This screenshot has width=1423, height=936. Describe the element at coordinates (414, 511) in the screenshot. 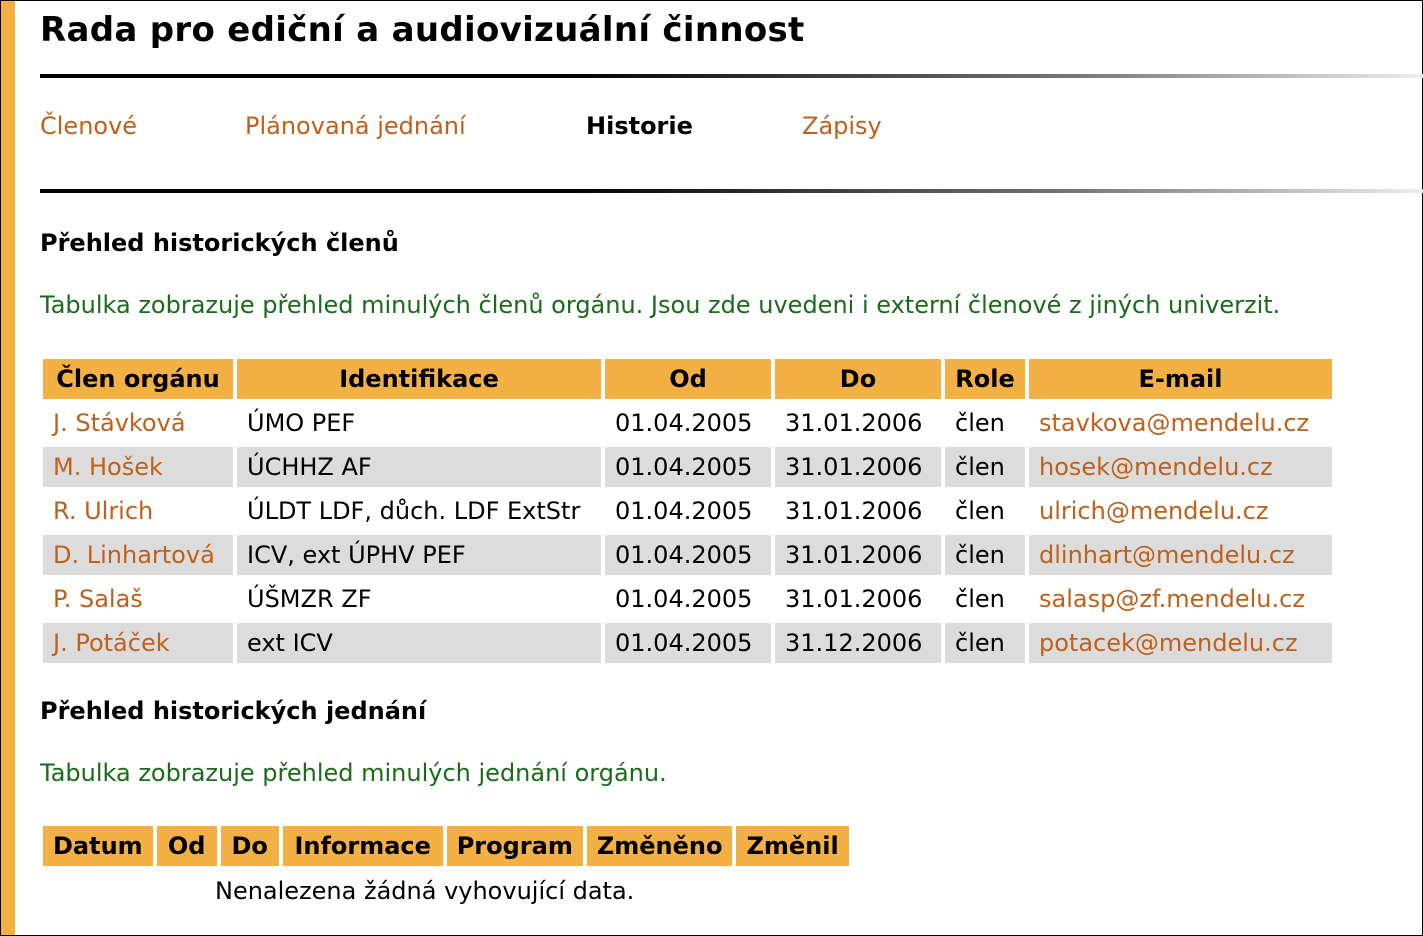

I see `identification-cell: ÚLDT LDF, důch. LDF ExtStr` at that location.